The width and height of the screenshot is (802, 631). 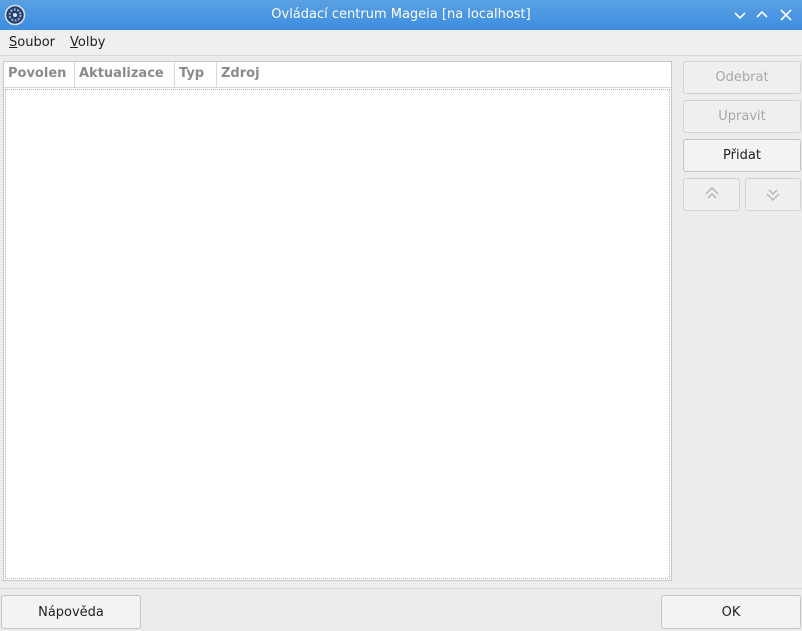 I want to click on remove-button: Odebrat, so click(x=742, y=77).